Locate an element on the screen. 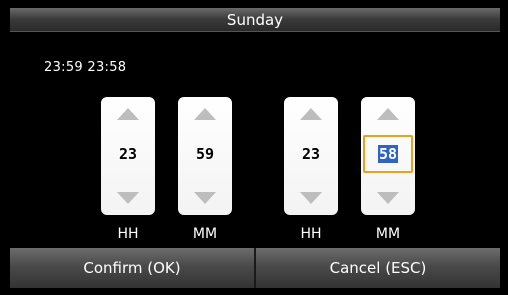 The image size is (508, 295). start-hour-spinner: 23 is located at coordinates (128, 156).